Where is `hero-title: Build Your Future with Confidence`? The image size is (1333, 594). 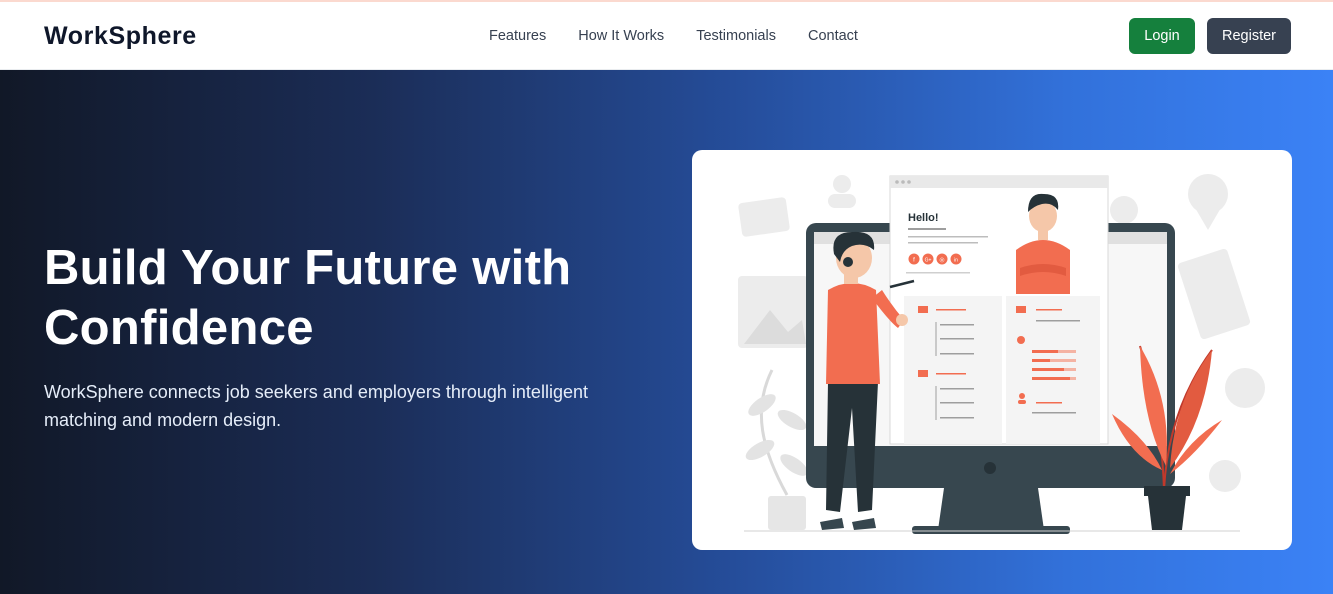
hero-title: Build Your Future with Confidence is located at coordinates (308, 298).